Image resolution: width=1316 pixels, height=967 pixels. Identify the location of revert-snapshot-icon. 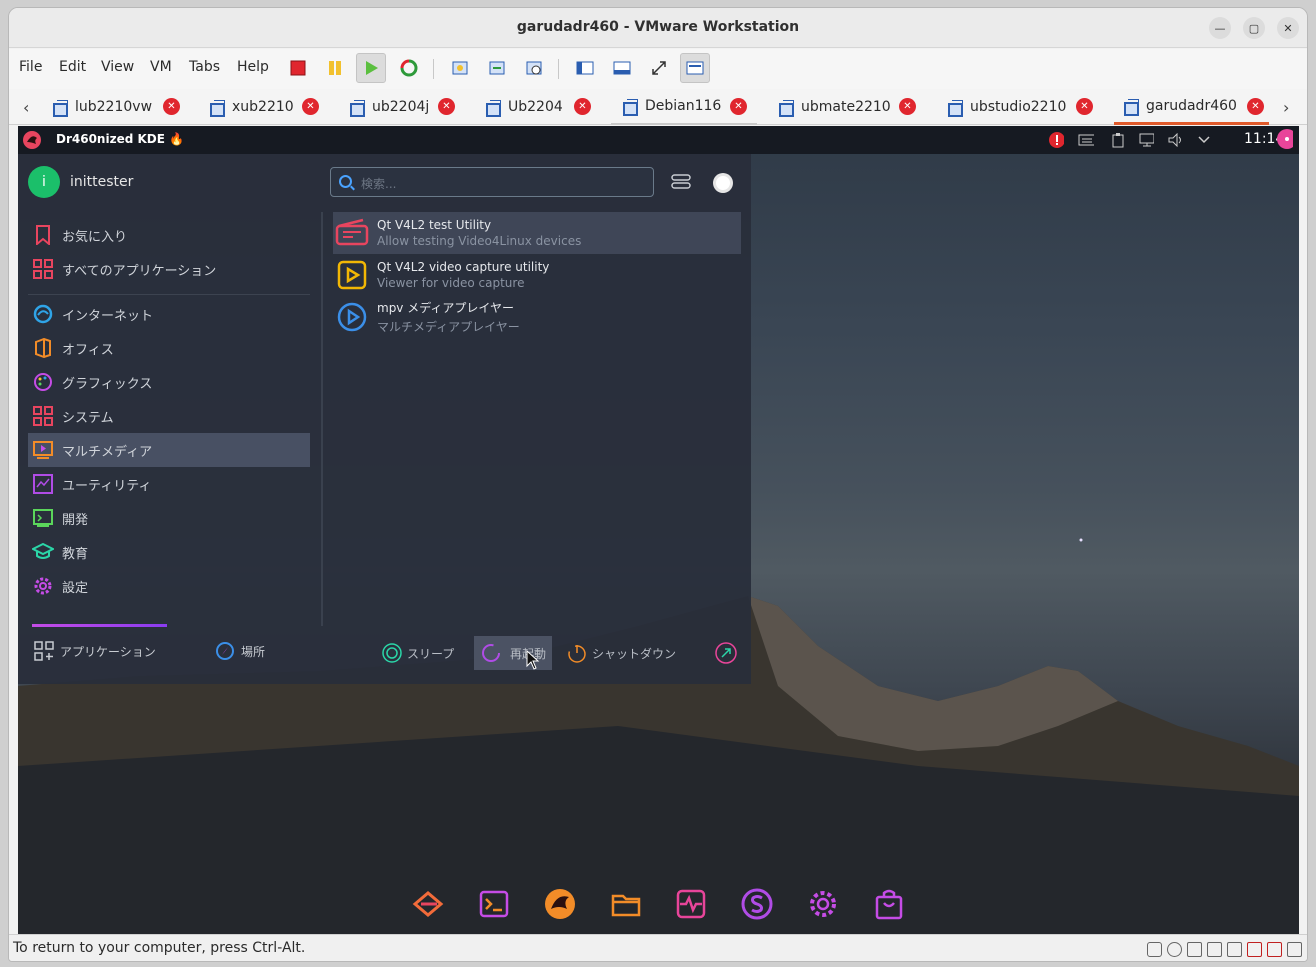
(497, 68).